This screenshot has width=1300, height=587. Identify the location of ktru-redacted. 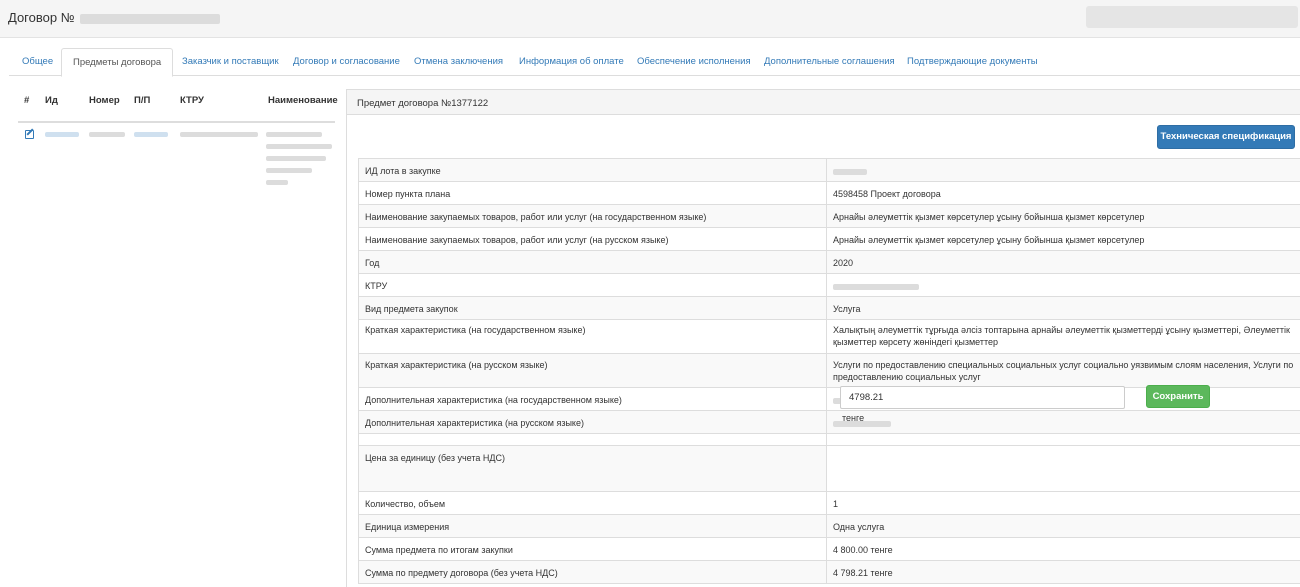
(876, 286).